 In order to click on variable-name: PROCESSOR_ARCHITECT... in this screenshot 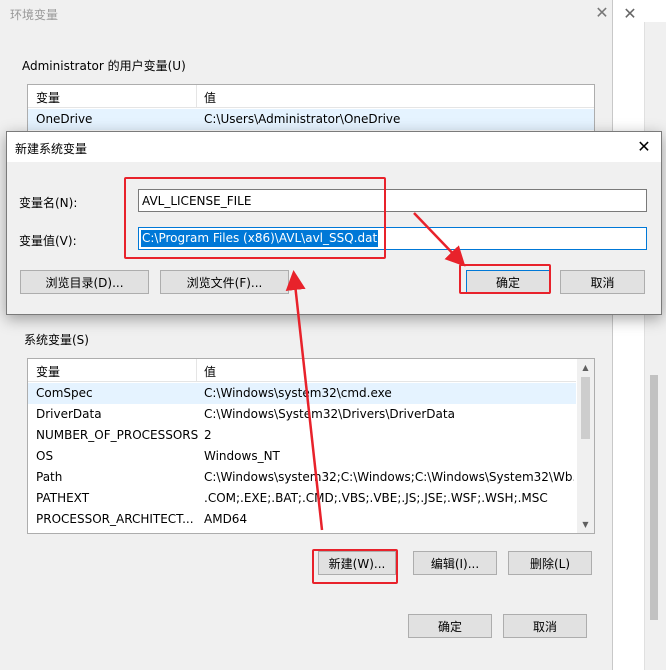, I will do `click(115, 519)`.